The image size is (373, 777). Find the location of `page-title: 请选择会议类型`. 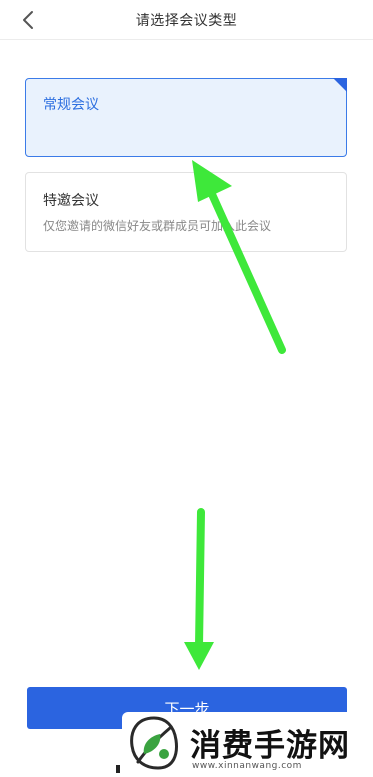

page-title: 请选择会议类型 is located at coordinates (186, 20).